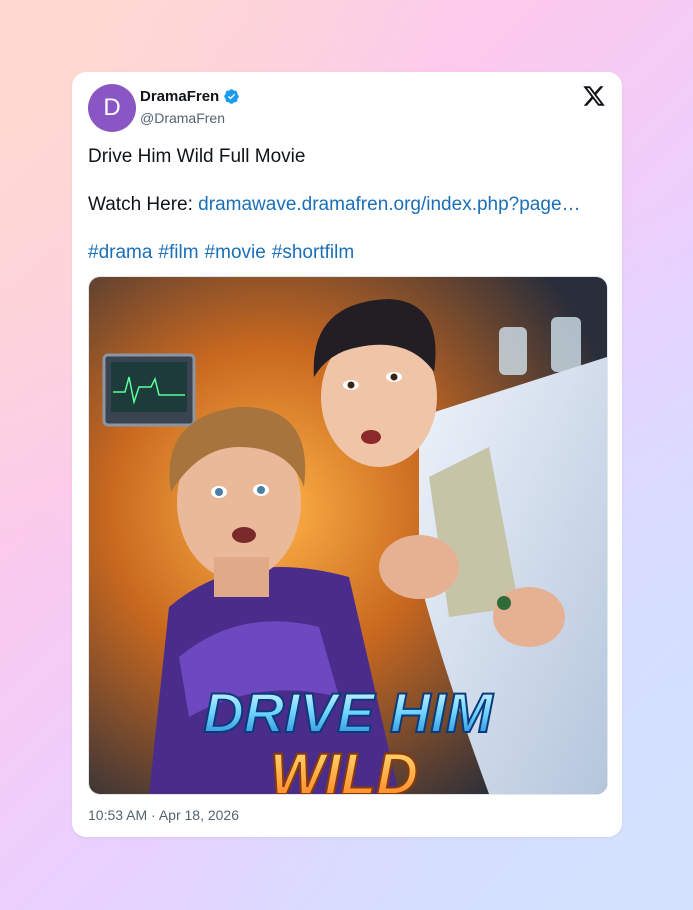 The image size is (693, 910). Describe the element at coordinates (313, 252) in the screenshot. I see `hashtag-shortfilm: #shortfilm` at that location.